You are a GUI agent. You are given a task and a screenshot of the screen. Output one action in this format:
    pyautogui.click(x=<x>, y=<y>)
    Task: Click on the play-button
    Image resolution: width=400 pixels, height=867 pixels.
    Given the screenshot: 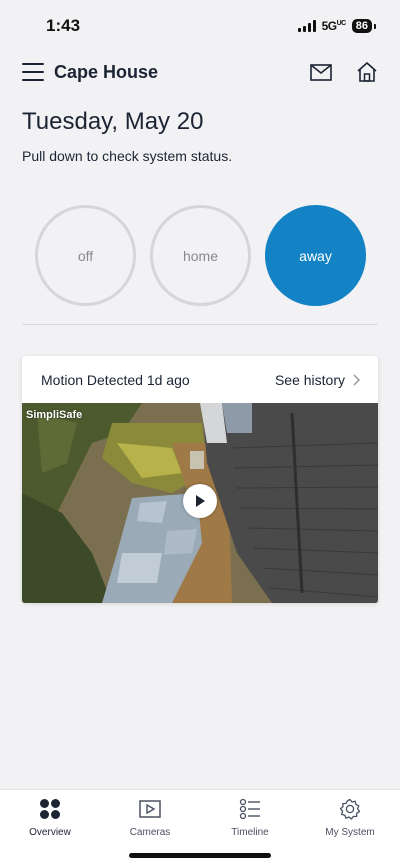 What is the action you would take?
    pyautogui.click(x=200, y=501)
    